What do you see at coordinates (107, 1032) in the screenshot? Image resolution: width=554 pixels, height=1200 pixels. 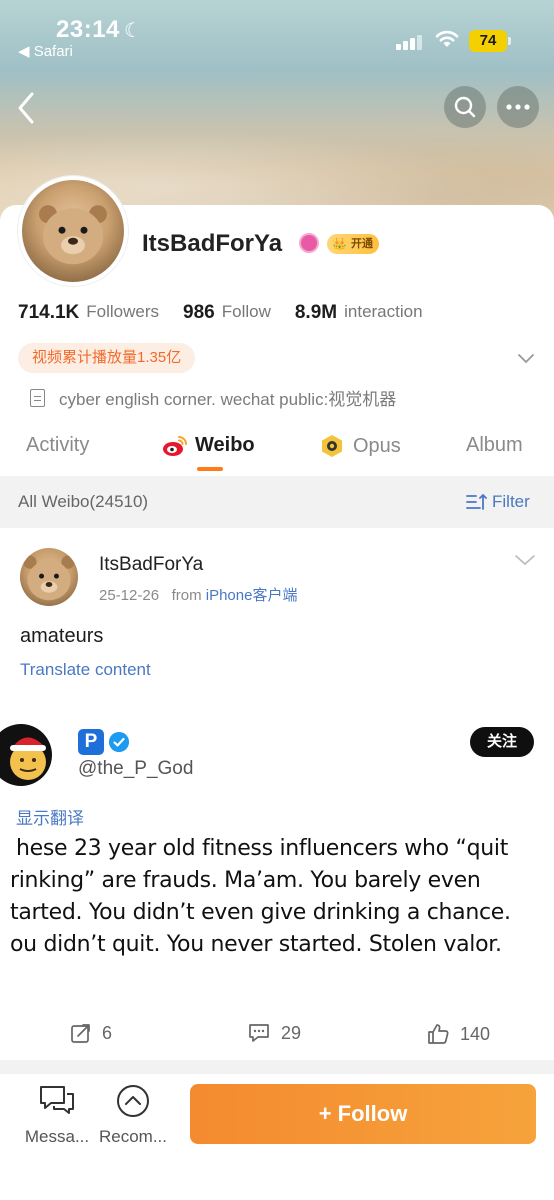 I see `repost-count: 6` at bounding box center [107, 1032].